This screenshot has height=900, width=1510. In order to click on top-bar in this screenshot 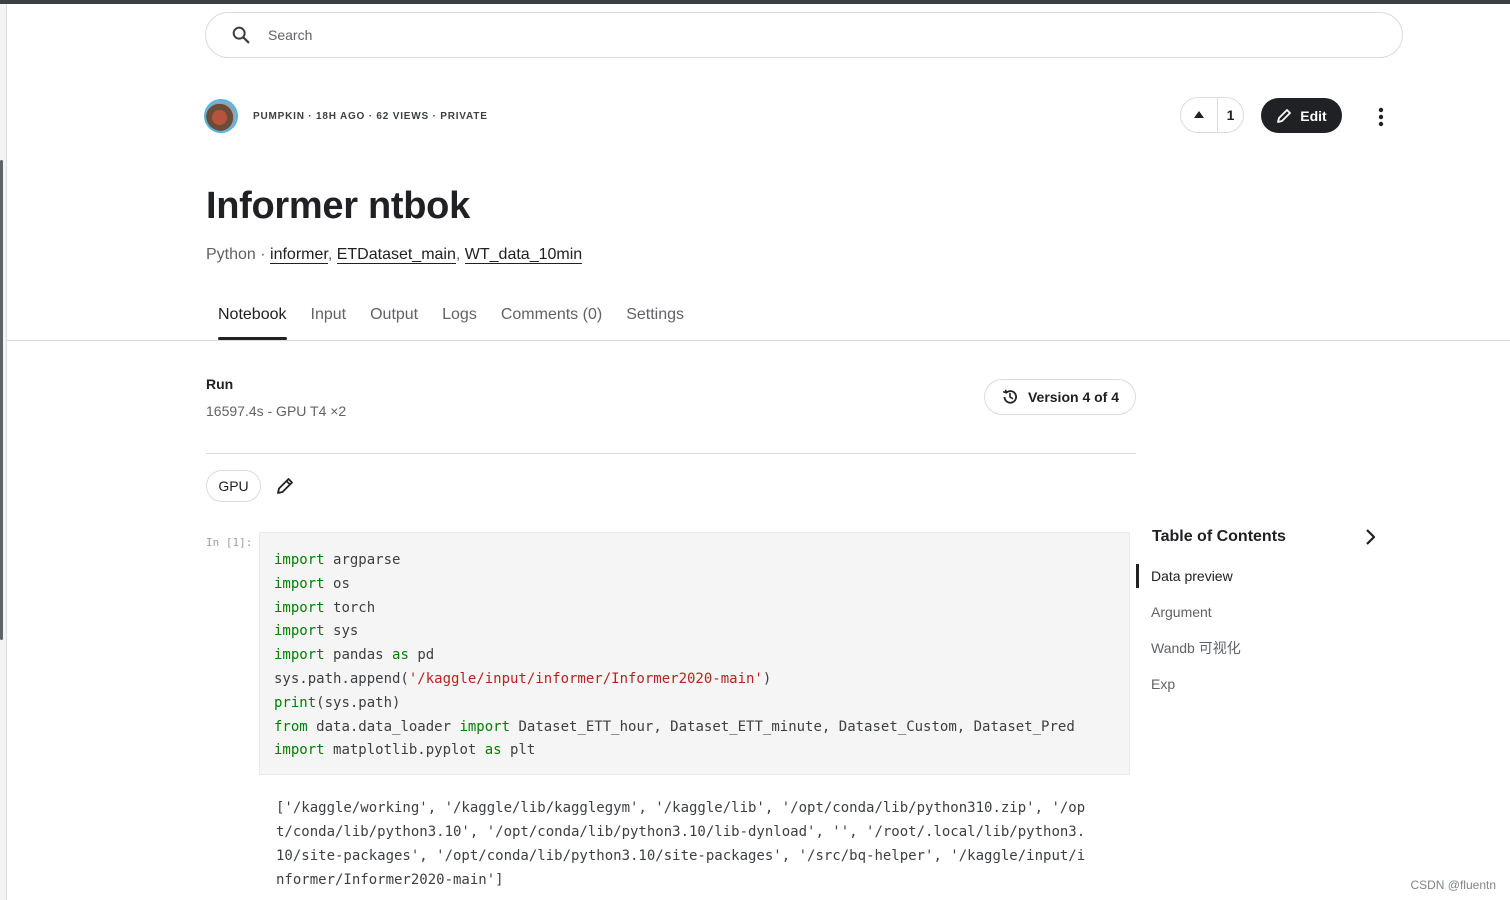, I will do `click(755, 2)`.